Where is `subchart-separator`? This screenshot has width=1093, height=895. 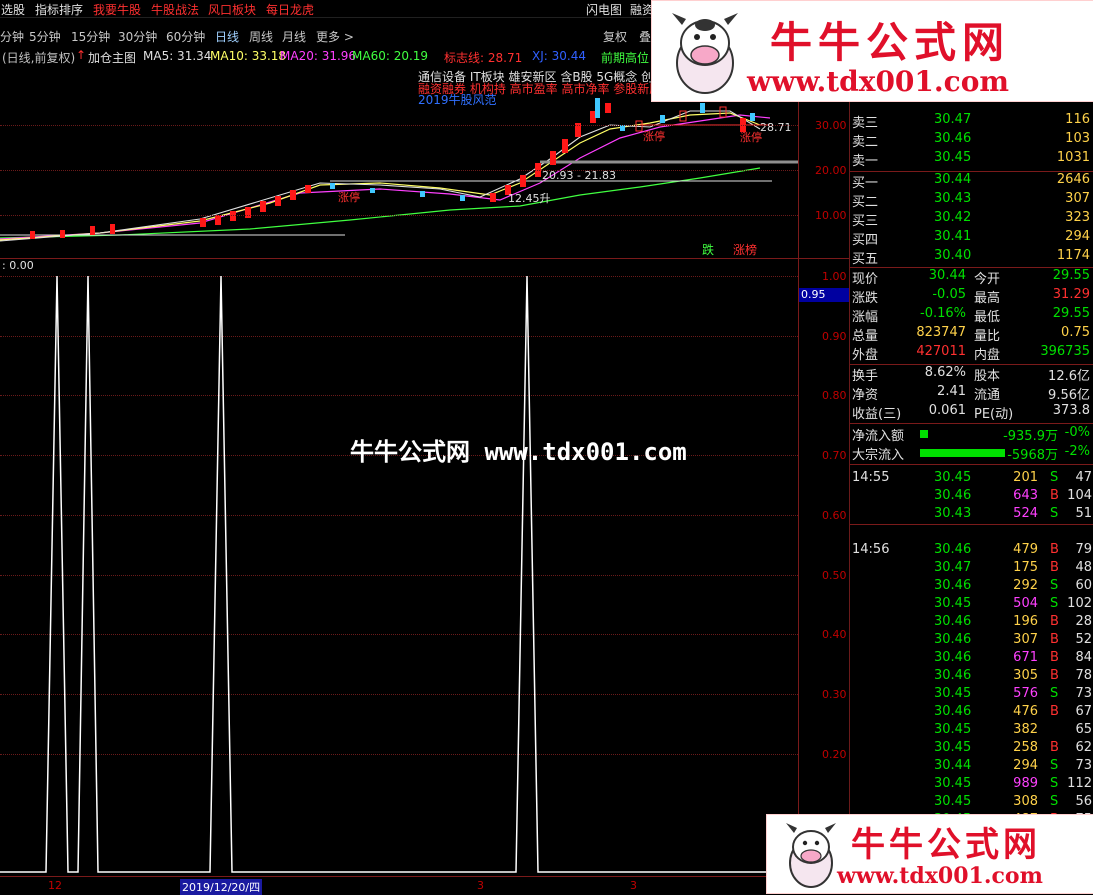
subchart-separator is located at coordinates (424, 258).